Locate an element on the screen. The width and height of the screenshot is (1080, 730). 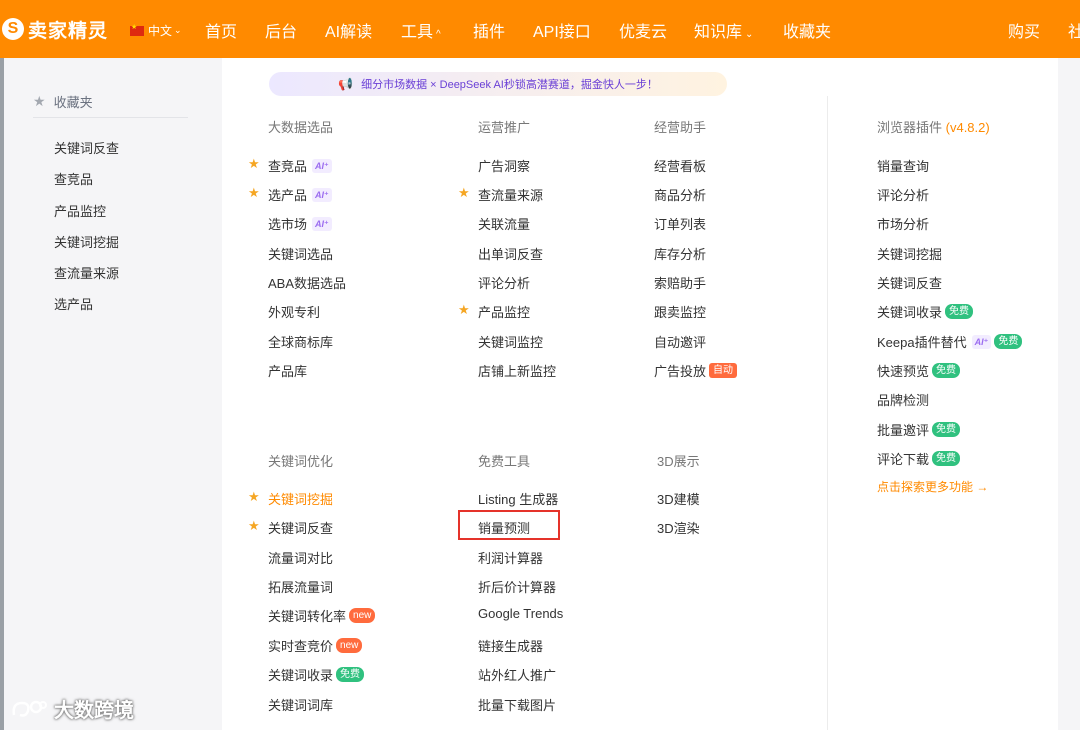
nav-ai-insight: AI解读 is located at coordinates (348, 30).